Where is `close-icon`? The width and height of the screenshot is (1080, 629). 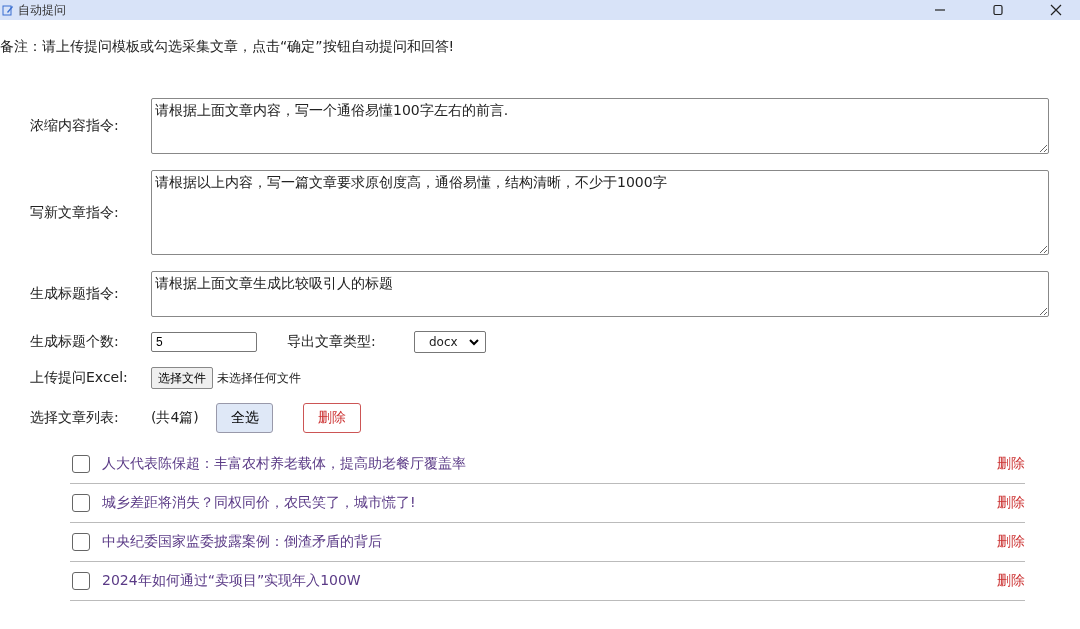
close-icon is located at coordinates (1056, 10).